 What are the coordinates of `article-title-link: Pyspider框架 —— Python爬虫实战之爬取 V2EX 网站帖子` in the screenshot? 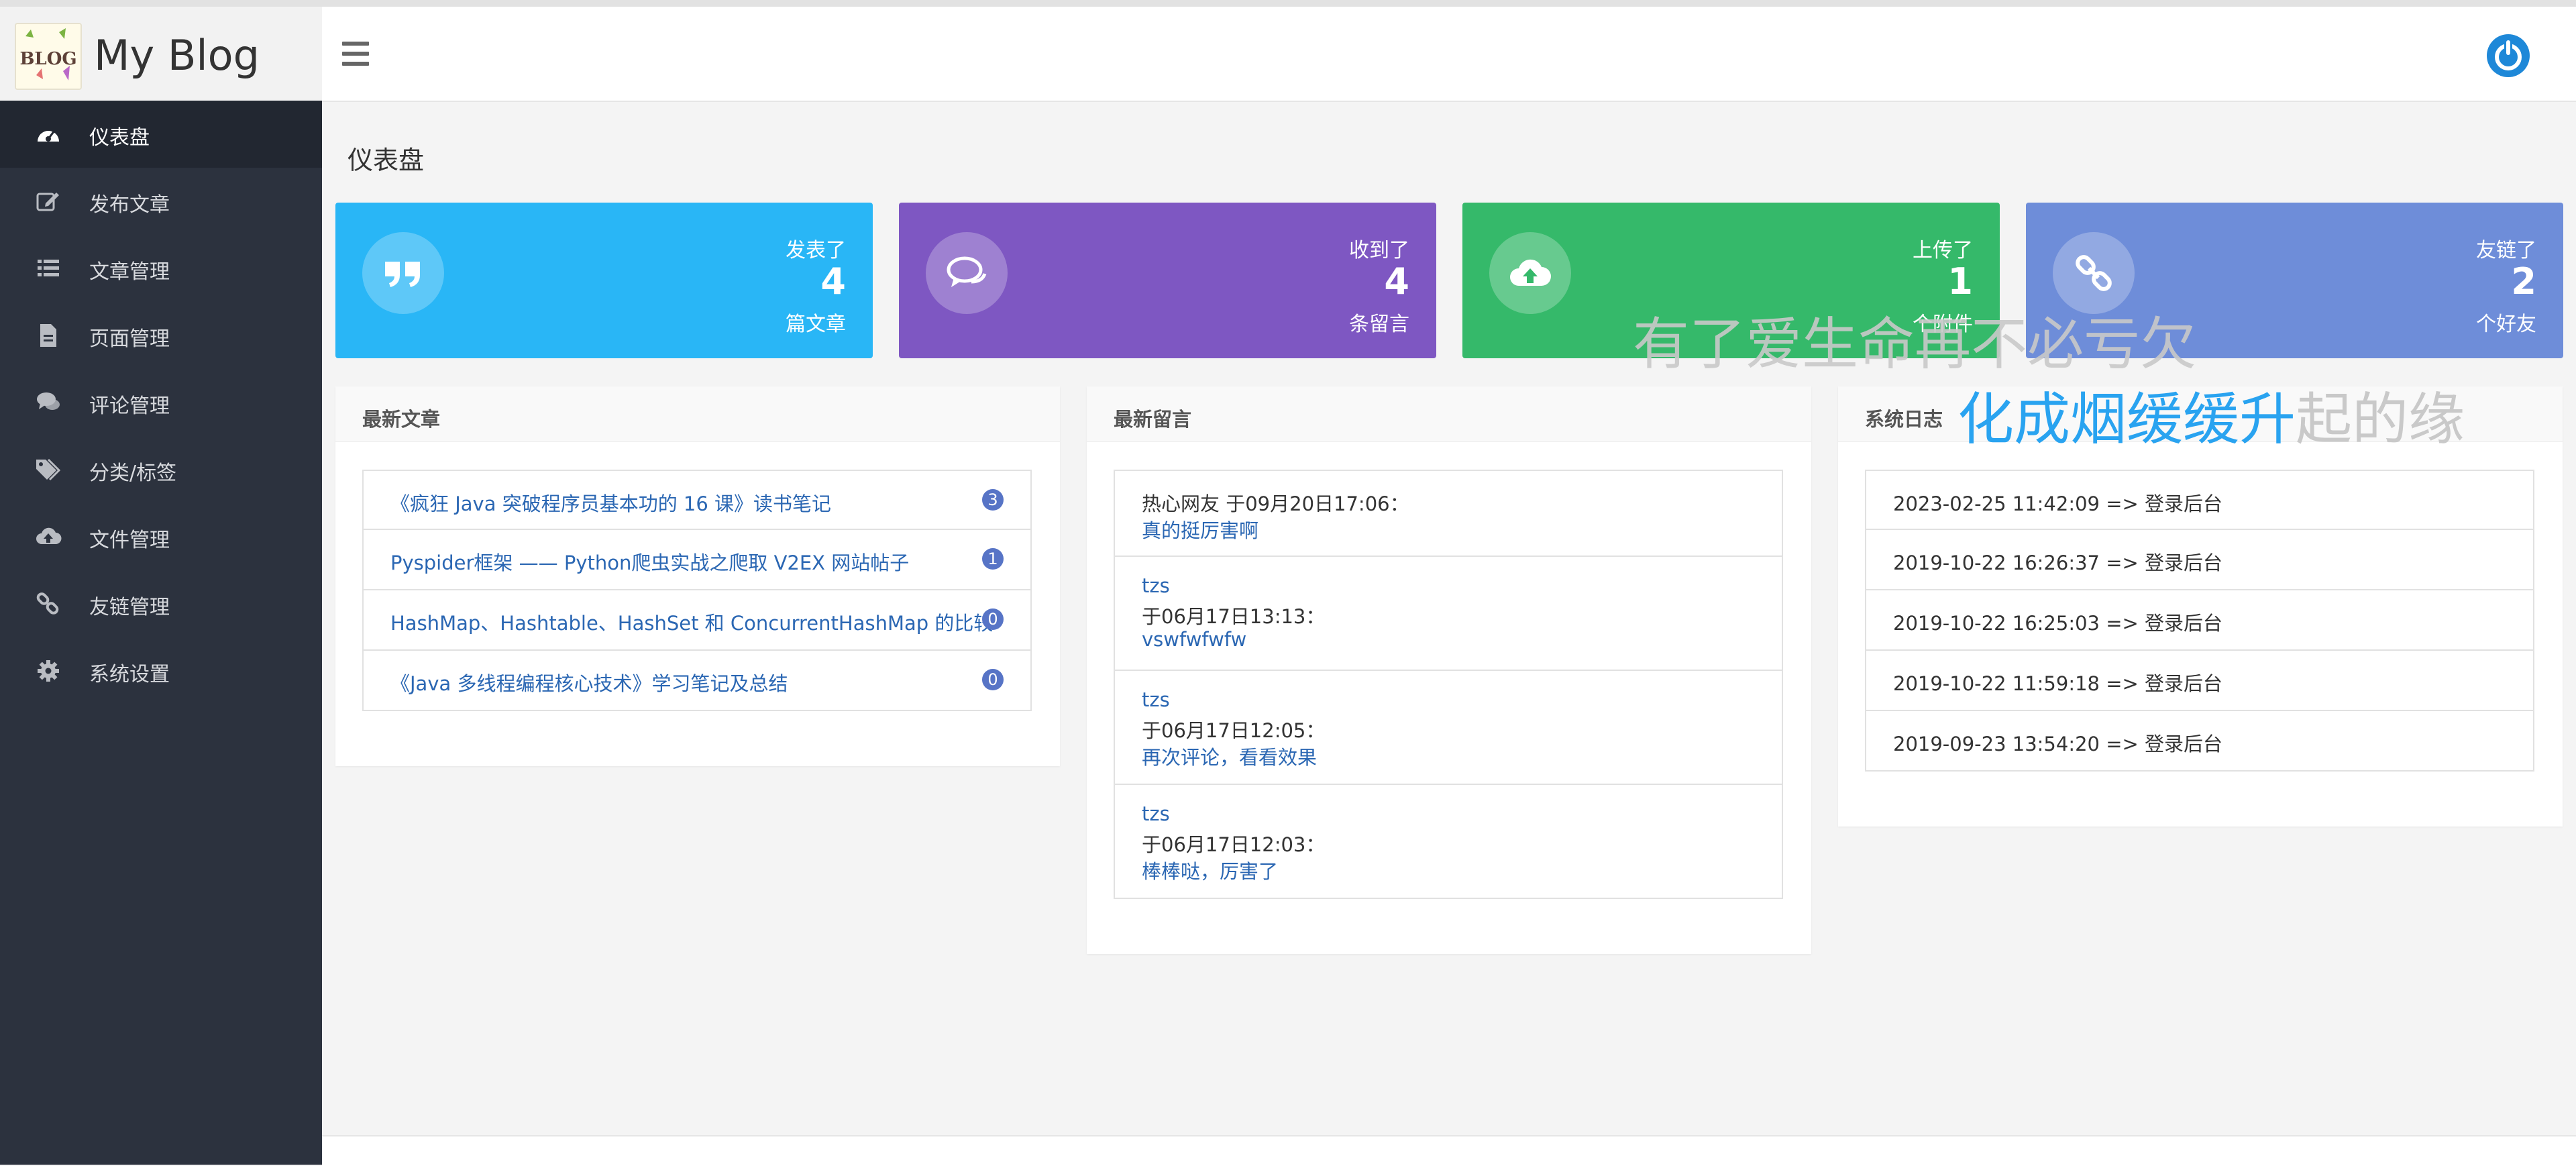 It's located at (649, 561).